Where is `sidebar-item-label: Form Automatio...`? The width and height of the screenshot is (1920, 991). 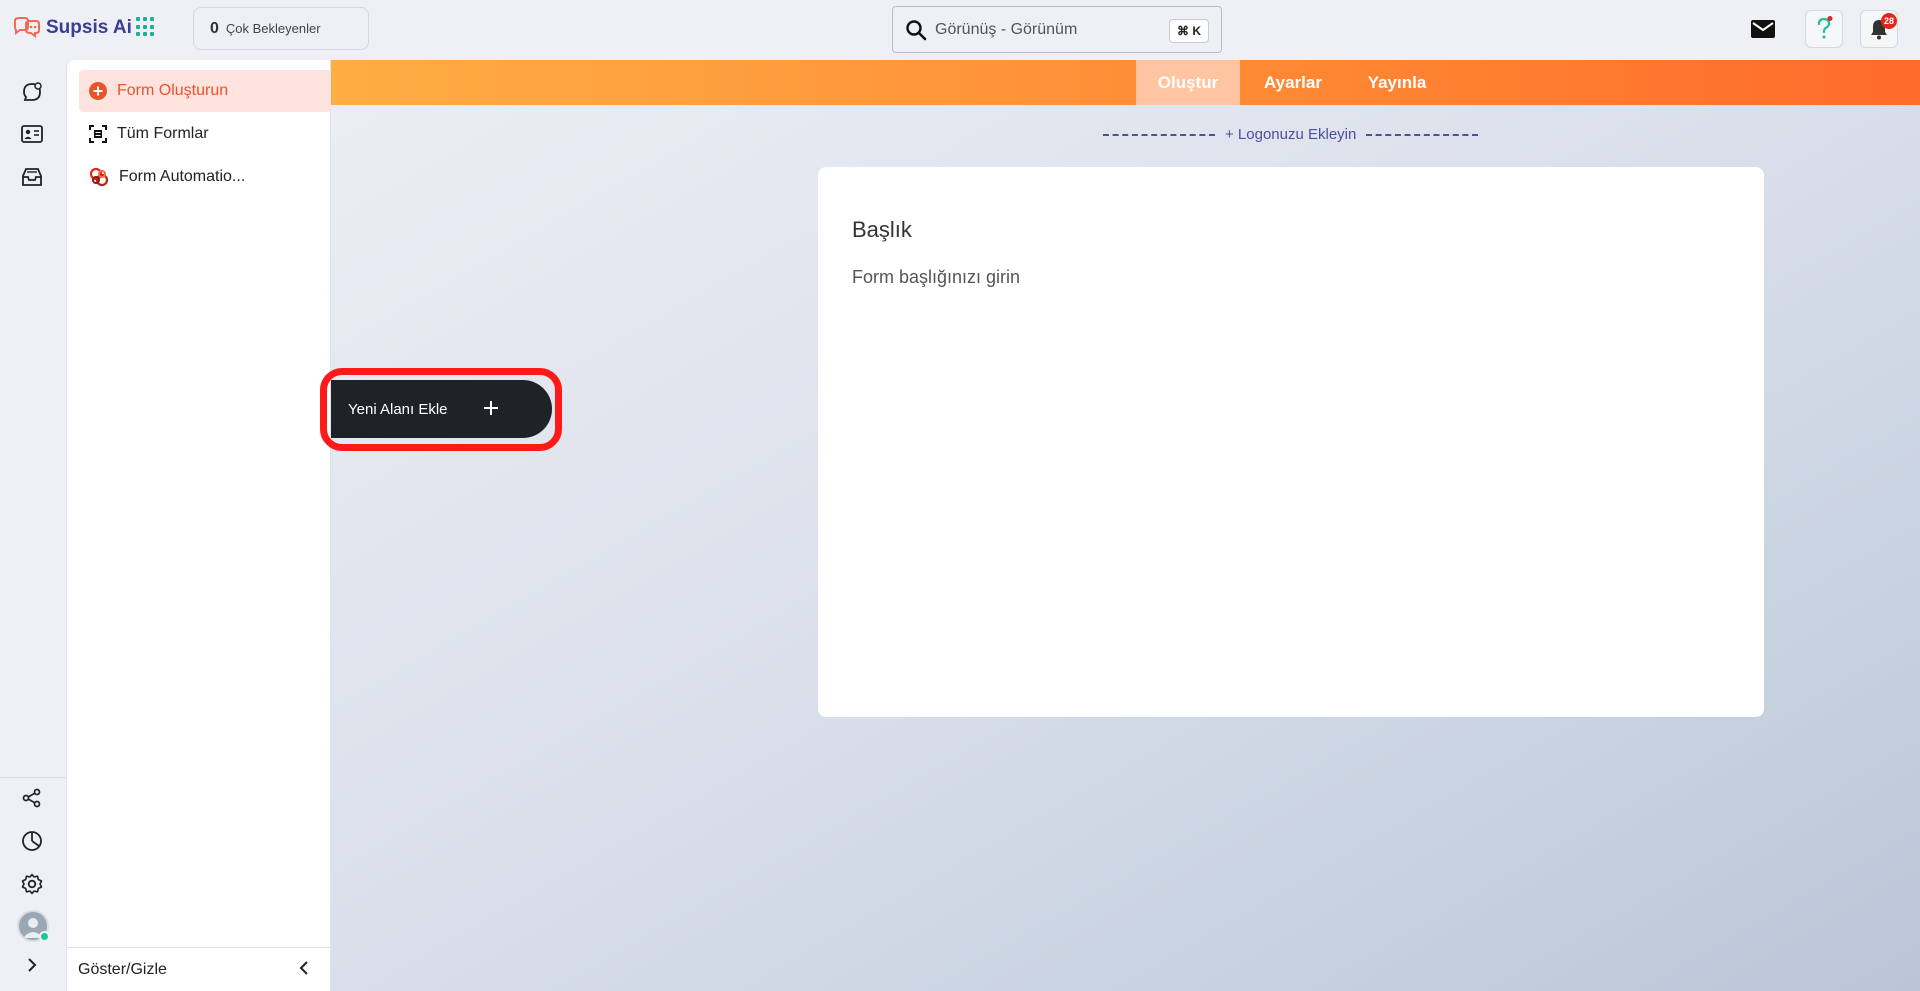
sidebar-item-label: Form Automatio... is located at coordinates (182, 176).